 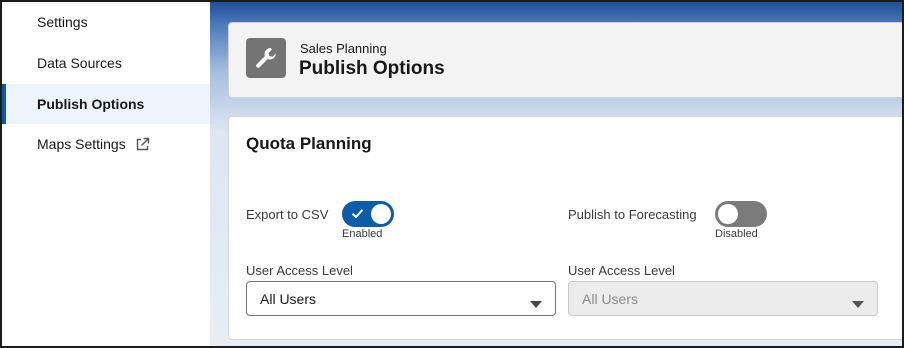 What do you see at coordinates (736, 234) in the screenshot?
I see `publish-forecasting-state: Disabled` at bounding box center [736, 234].